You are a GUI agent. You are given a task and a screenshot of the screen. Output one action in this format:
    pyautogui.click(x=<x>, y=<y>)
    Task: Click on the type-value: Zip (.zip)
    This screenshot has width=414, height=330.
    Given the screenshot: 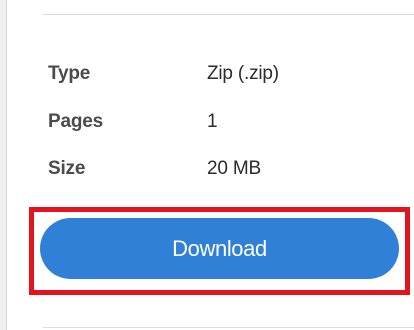 What is the action you would take?
    pyautogui.click(x=243, y=73)
    